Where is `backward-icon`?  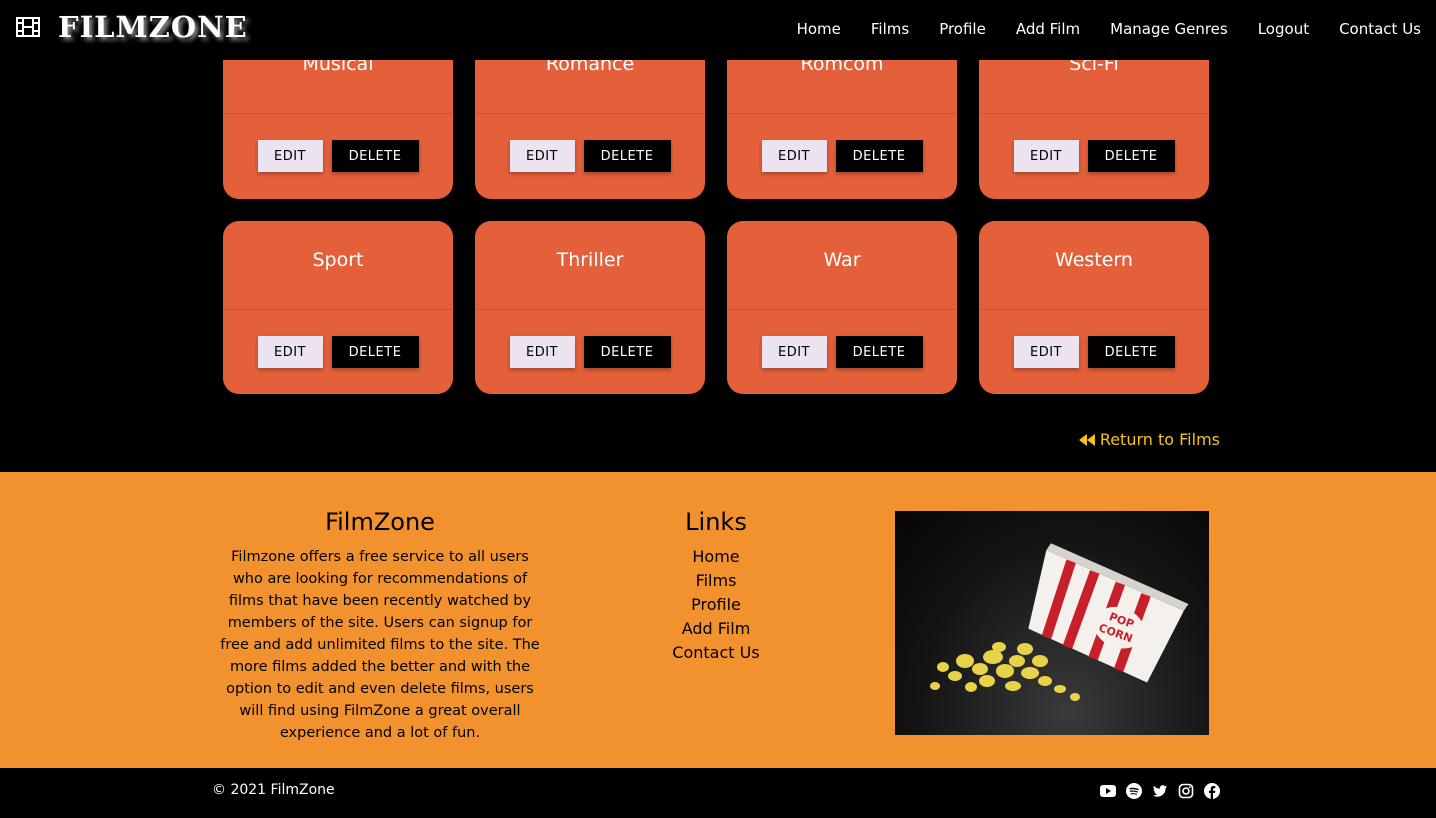 backward-icon is located at coordinates (1086, 439).